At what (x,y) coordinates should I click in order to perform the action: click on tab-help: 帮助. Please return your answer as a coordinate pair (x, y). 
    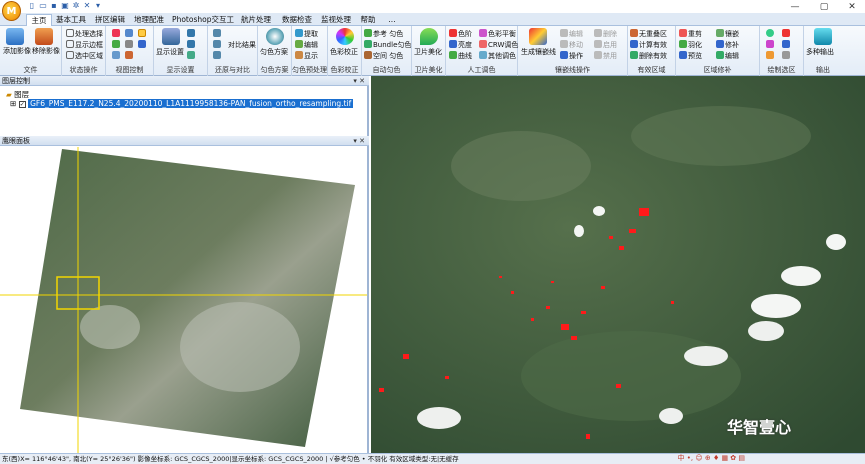
    Looking at the image, I should click on (368, 20).